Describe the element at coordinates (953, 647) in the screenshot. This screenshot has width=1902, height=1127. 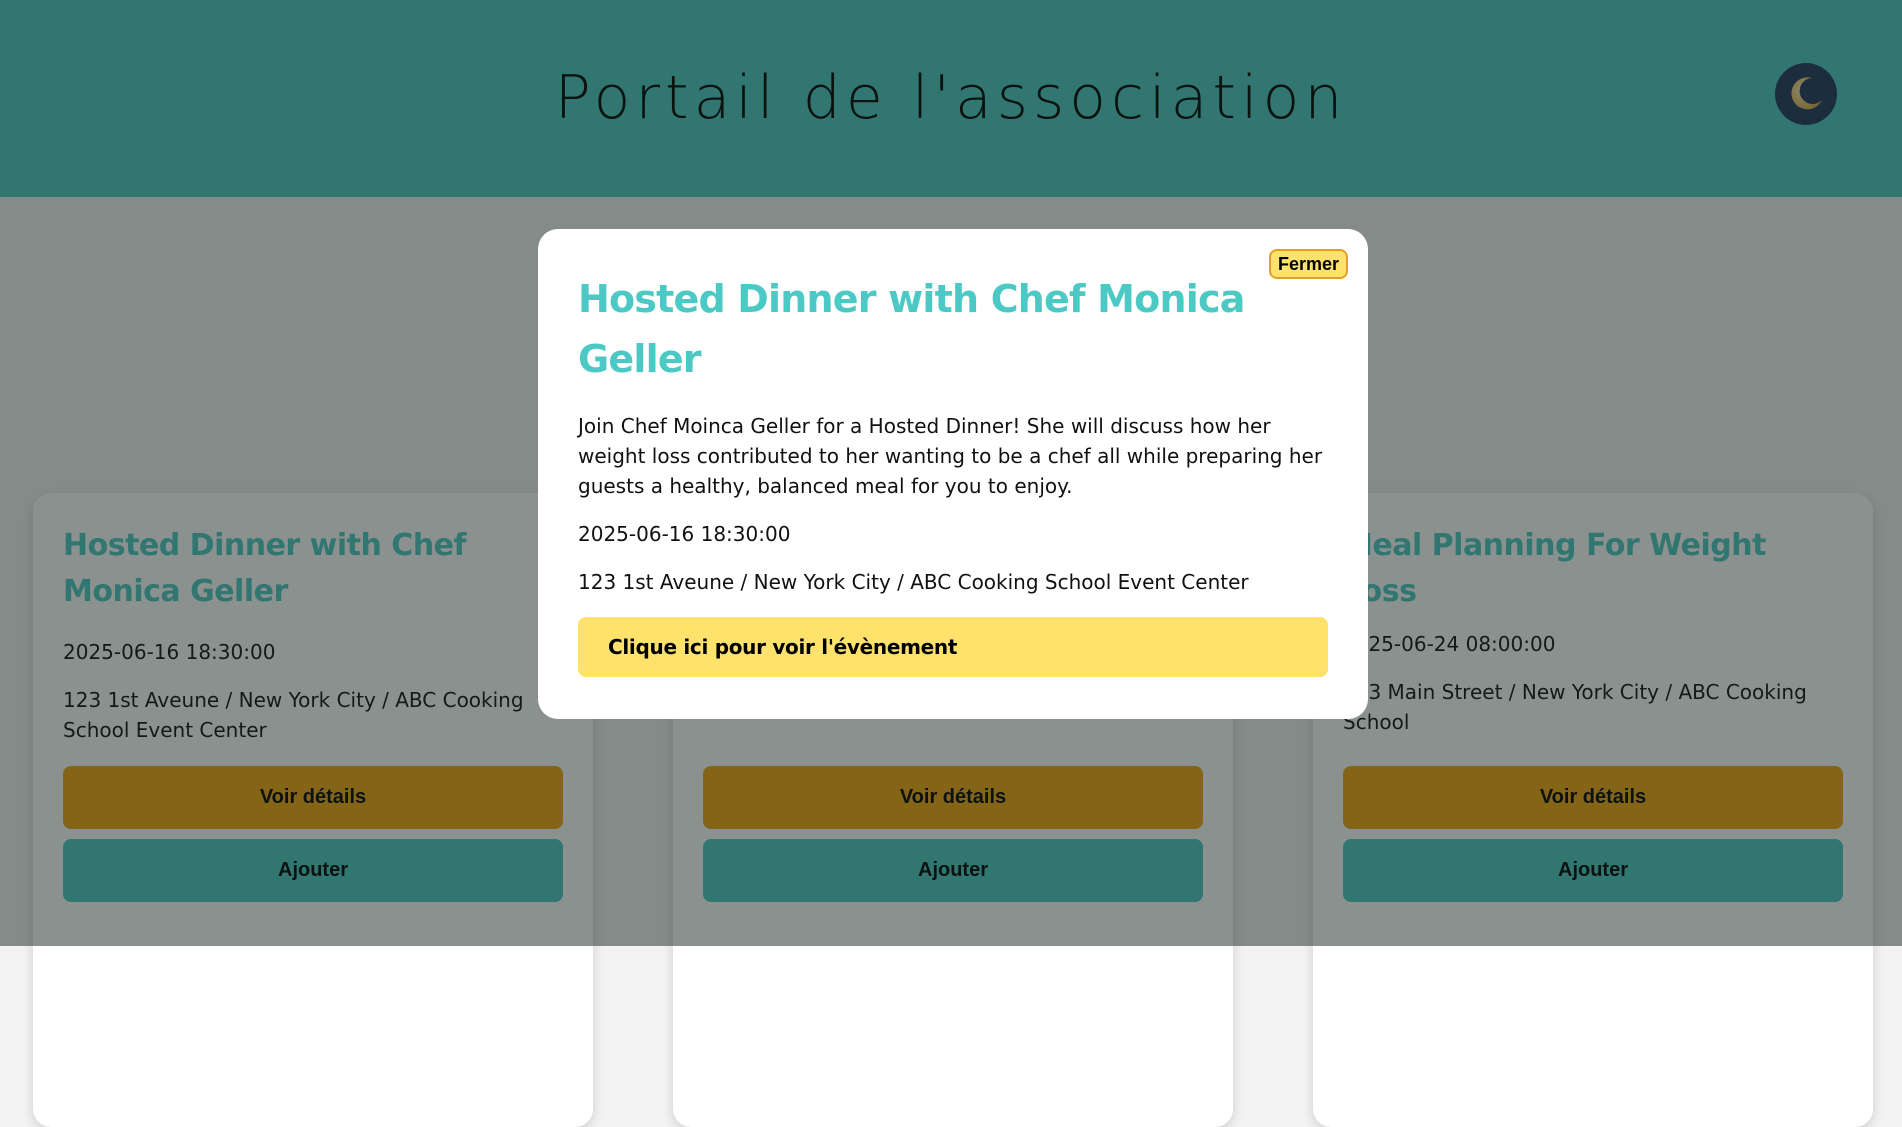
I see `view-event-link: Clique ici pour voir l'évènement` at that location.